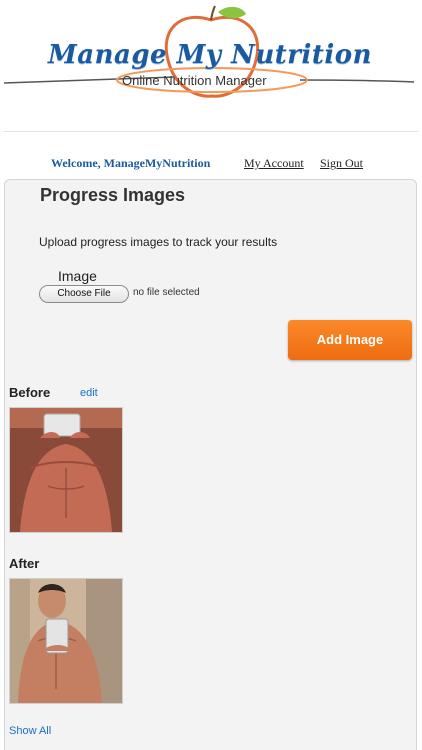 The width and height of the screenshot is (422, 750). Describe the element at coordinates (84, 294) in the screenshot. I see `choose-file-button: Choose File` at that location.